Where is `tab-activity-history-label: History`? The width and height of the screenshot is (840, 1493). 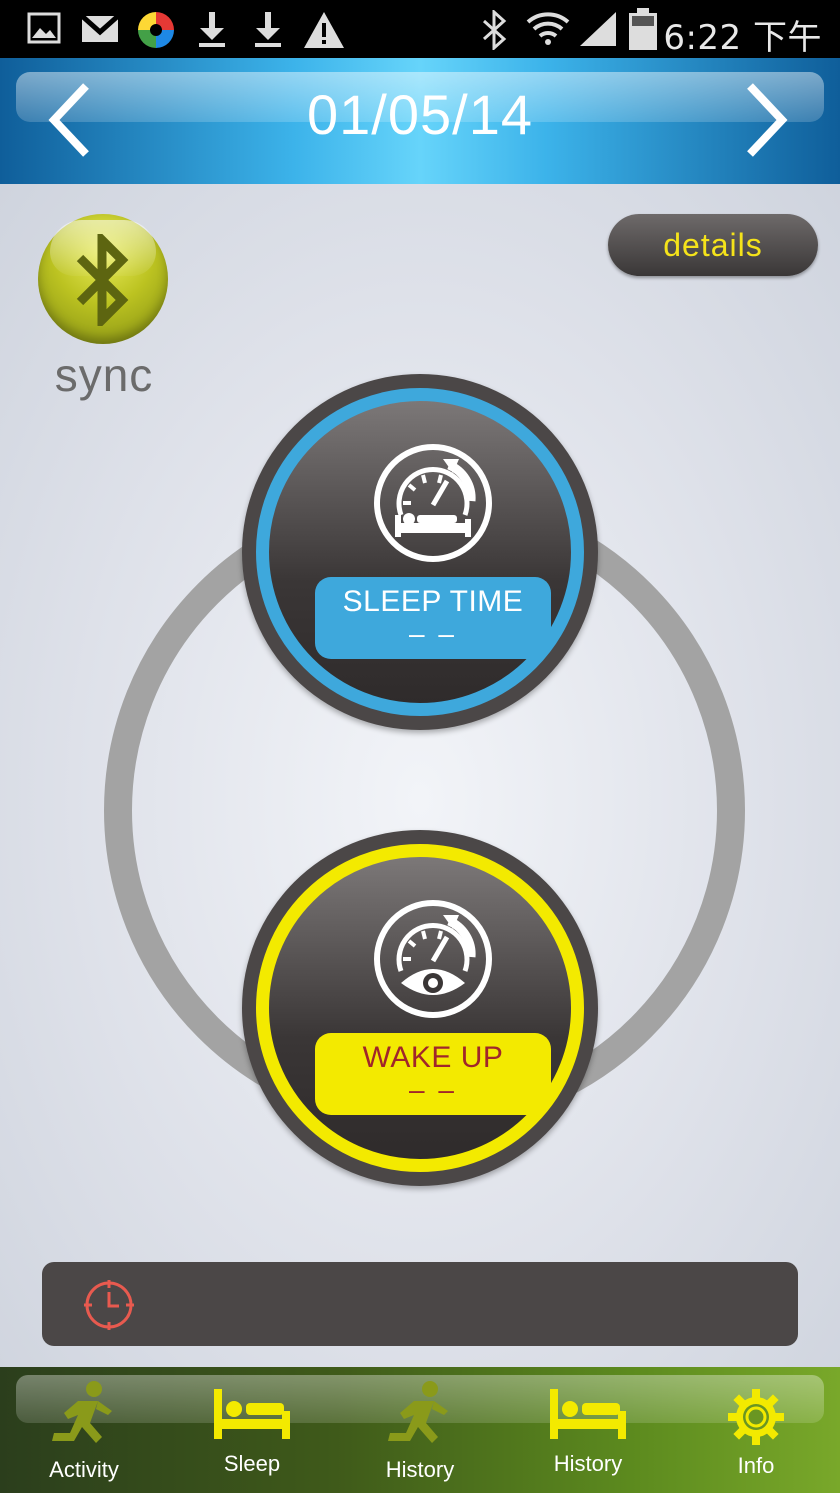 tab-activity-history-label: History is located at coordinates (420, 1469).